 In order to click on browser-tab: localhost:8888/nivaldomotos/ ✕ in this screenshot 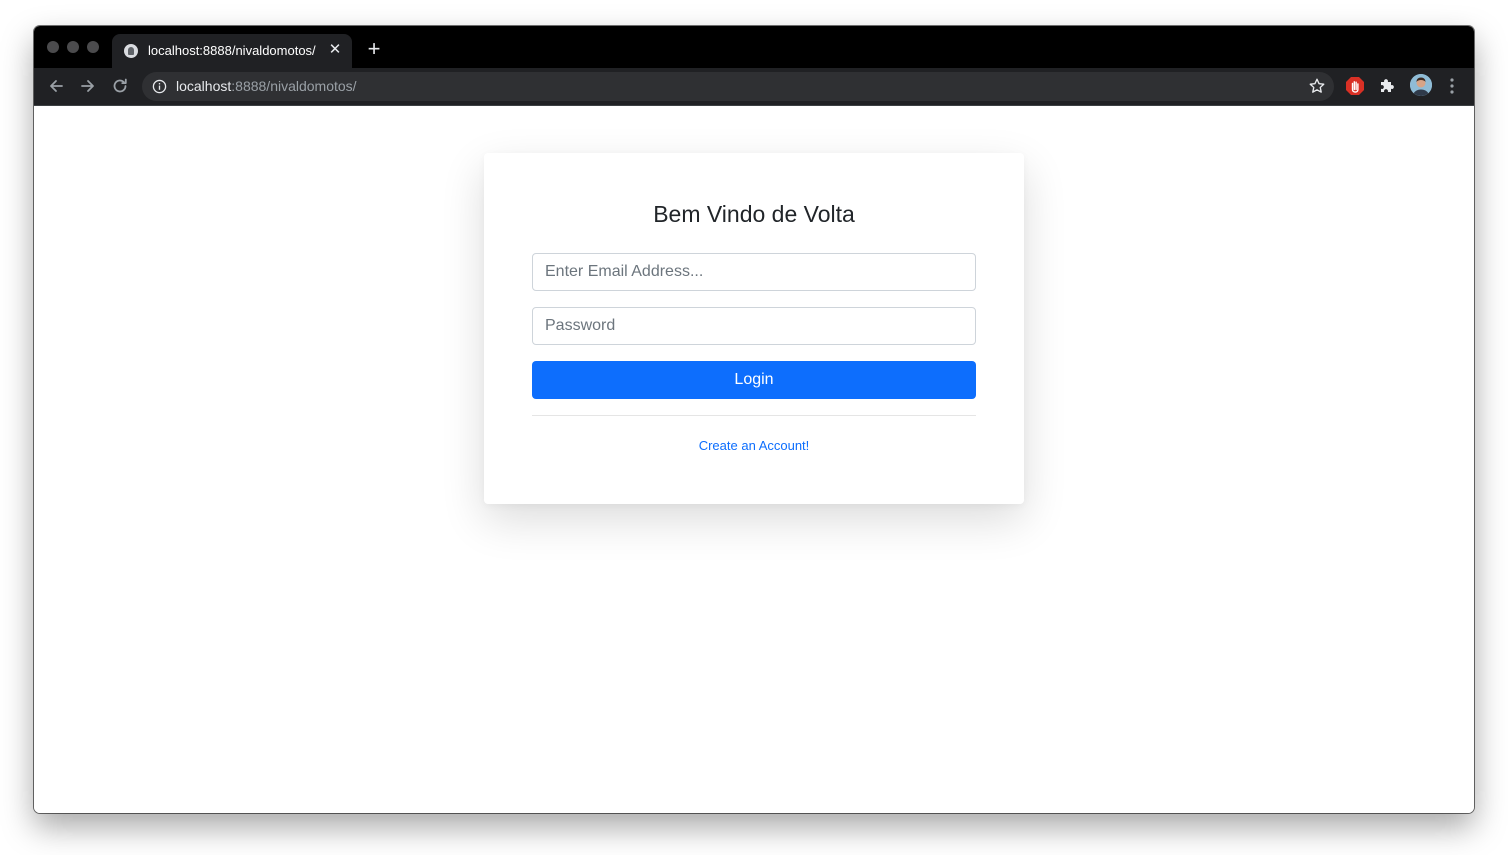, I will do `click(232, 51)`.